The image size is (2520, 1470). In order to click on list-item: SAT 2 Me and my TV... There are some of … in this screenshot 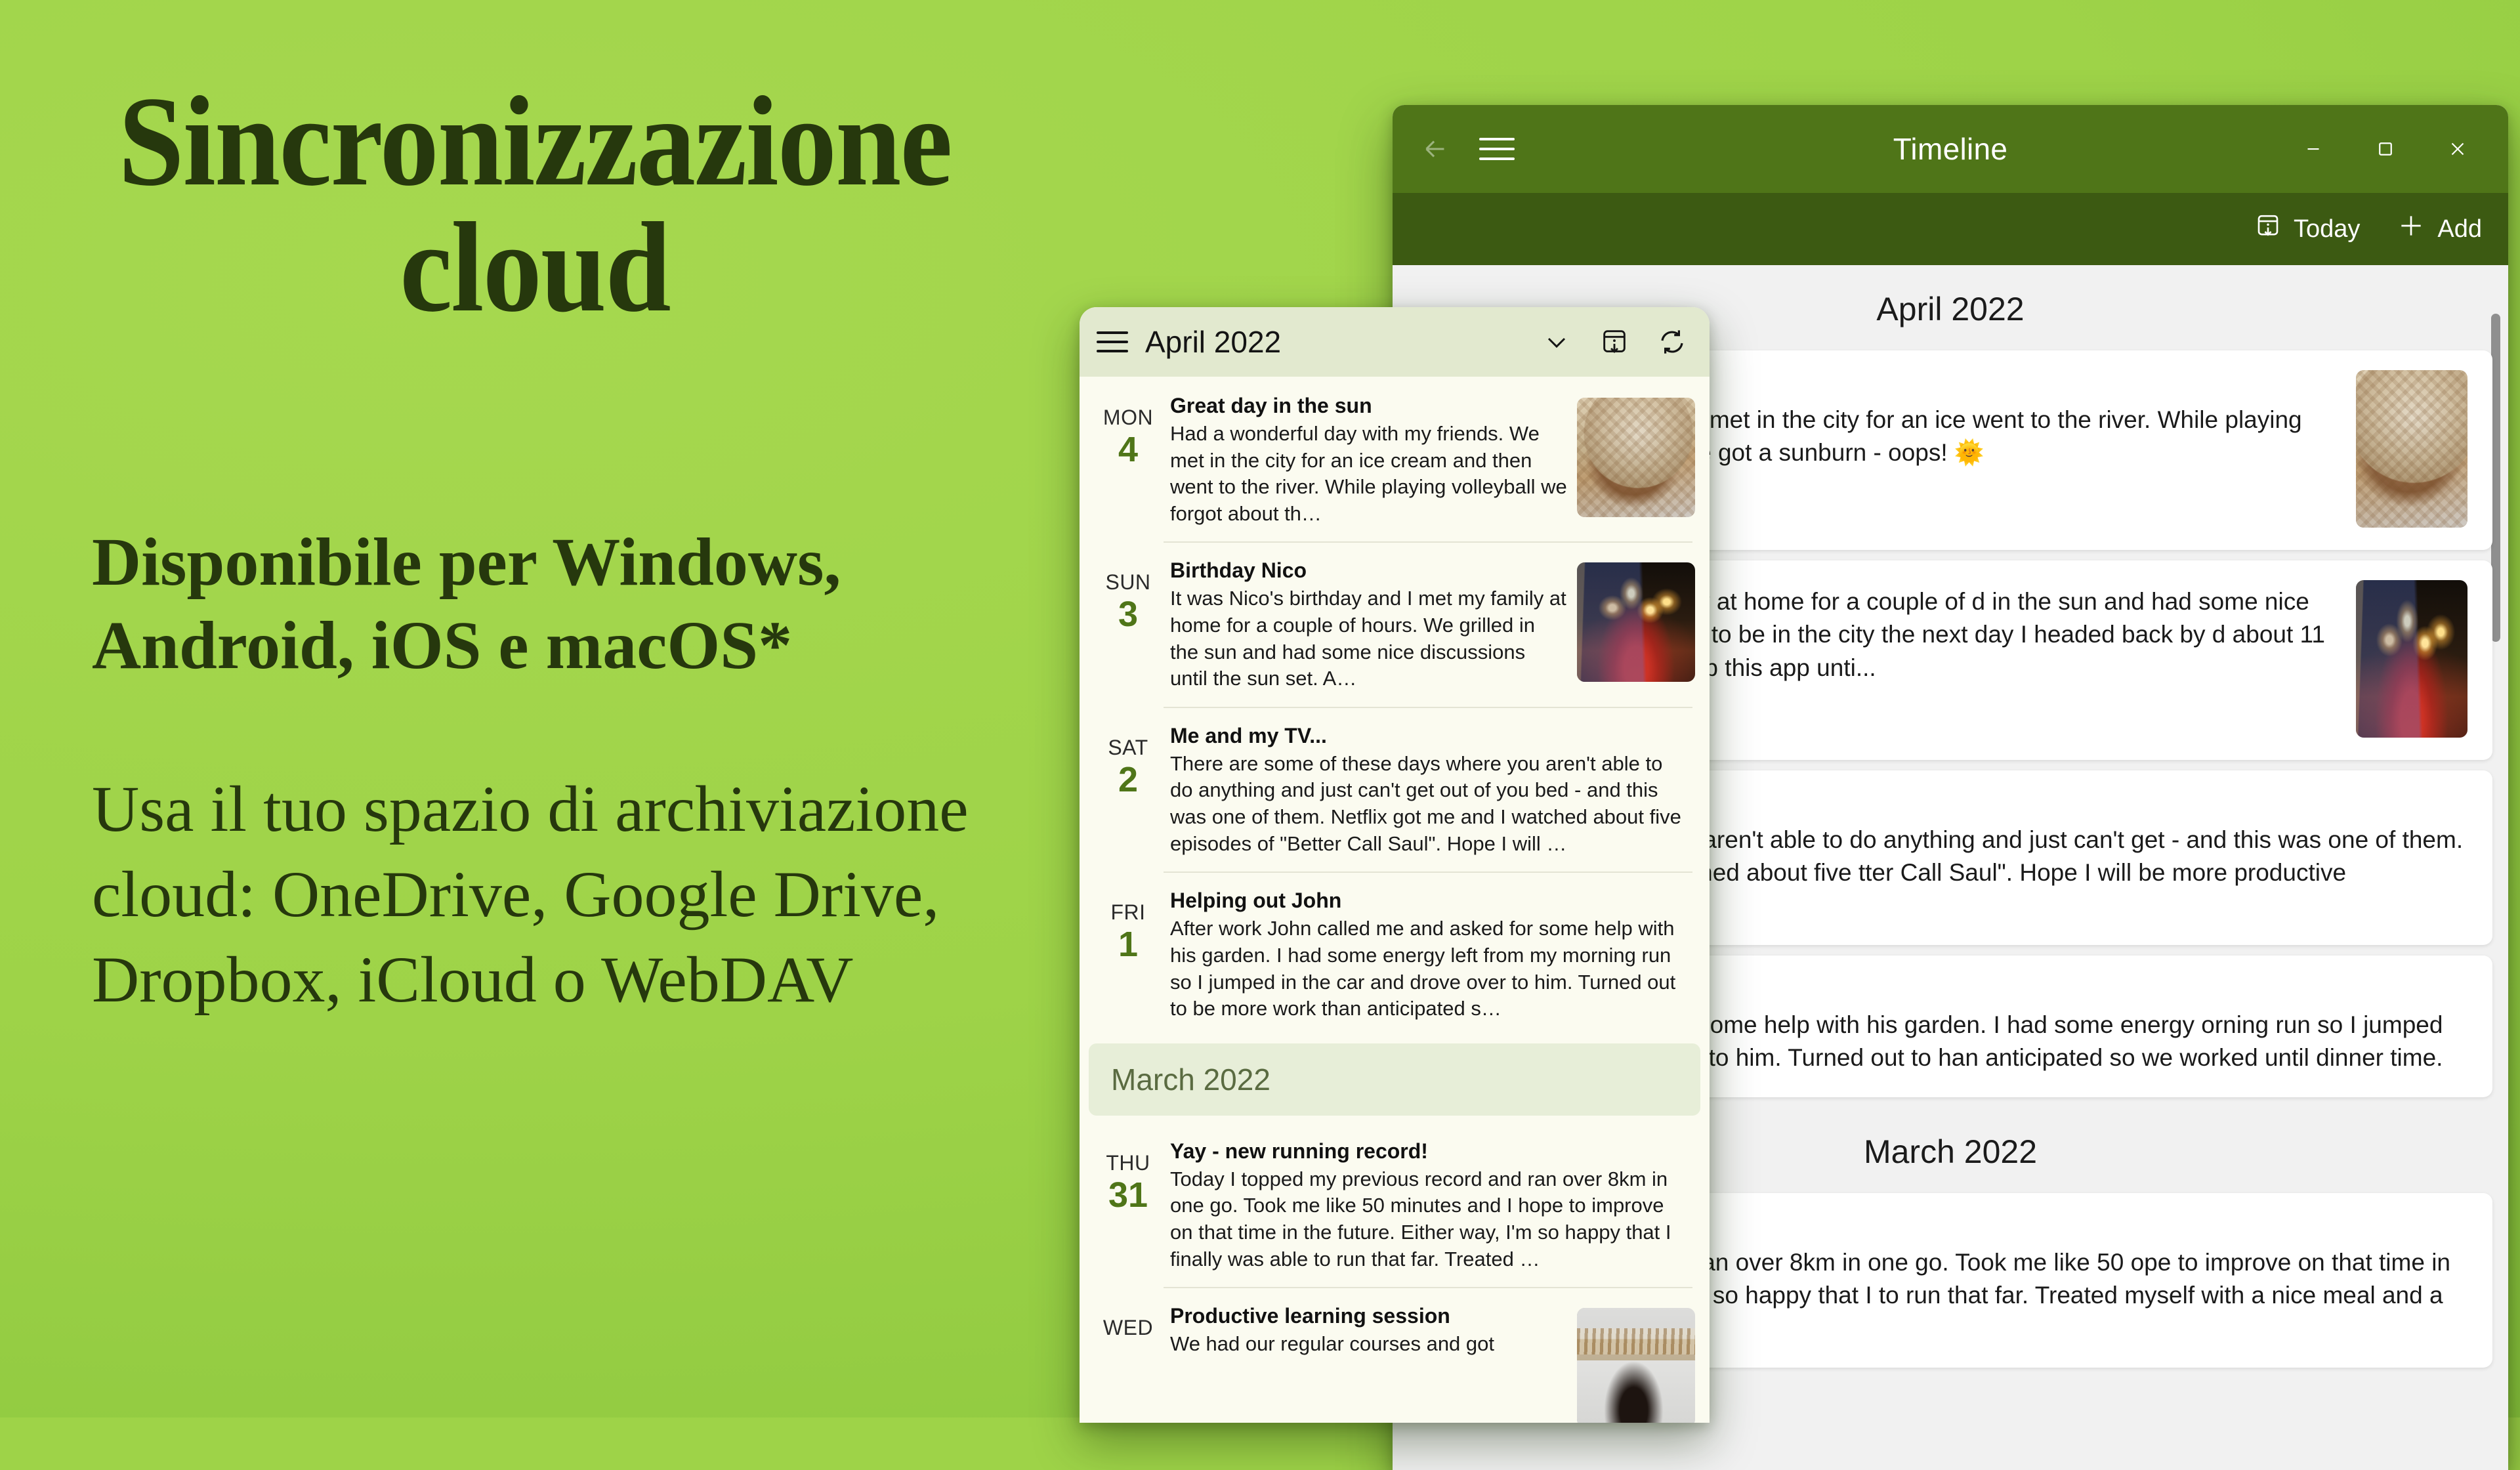, I will do `click(1395, 789)`.